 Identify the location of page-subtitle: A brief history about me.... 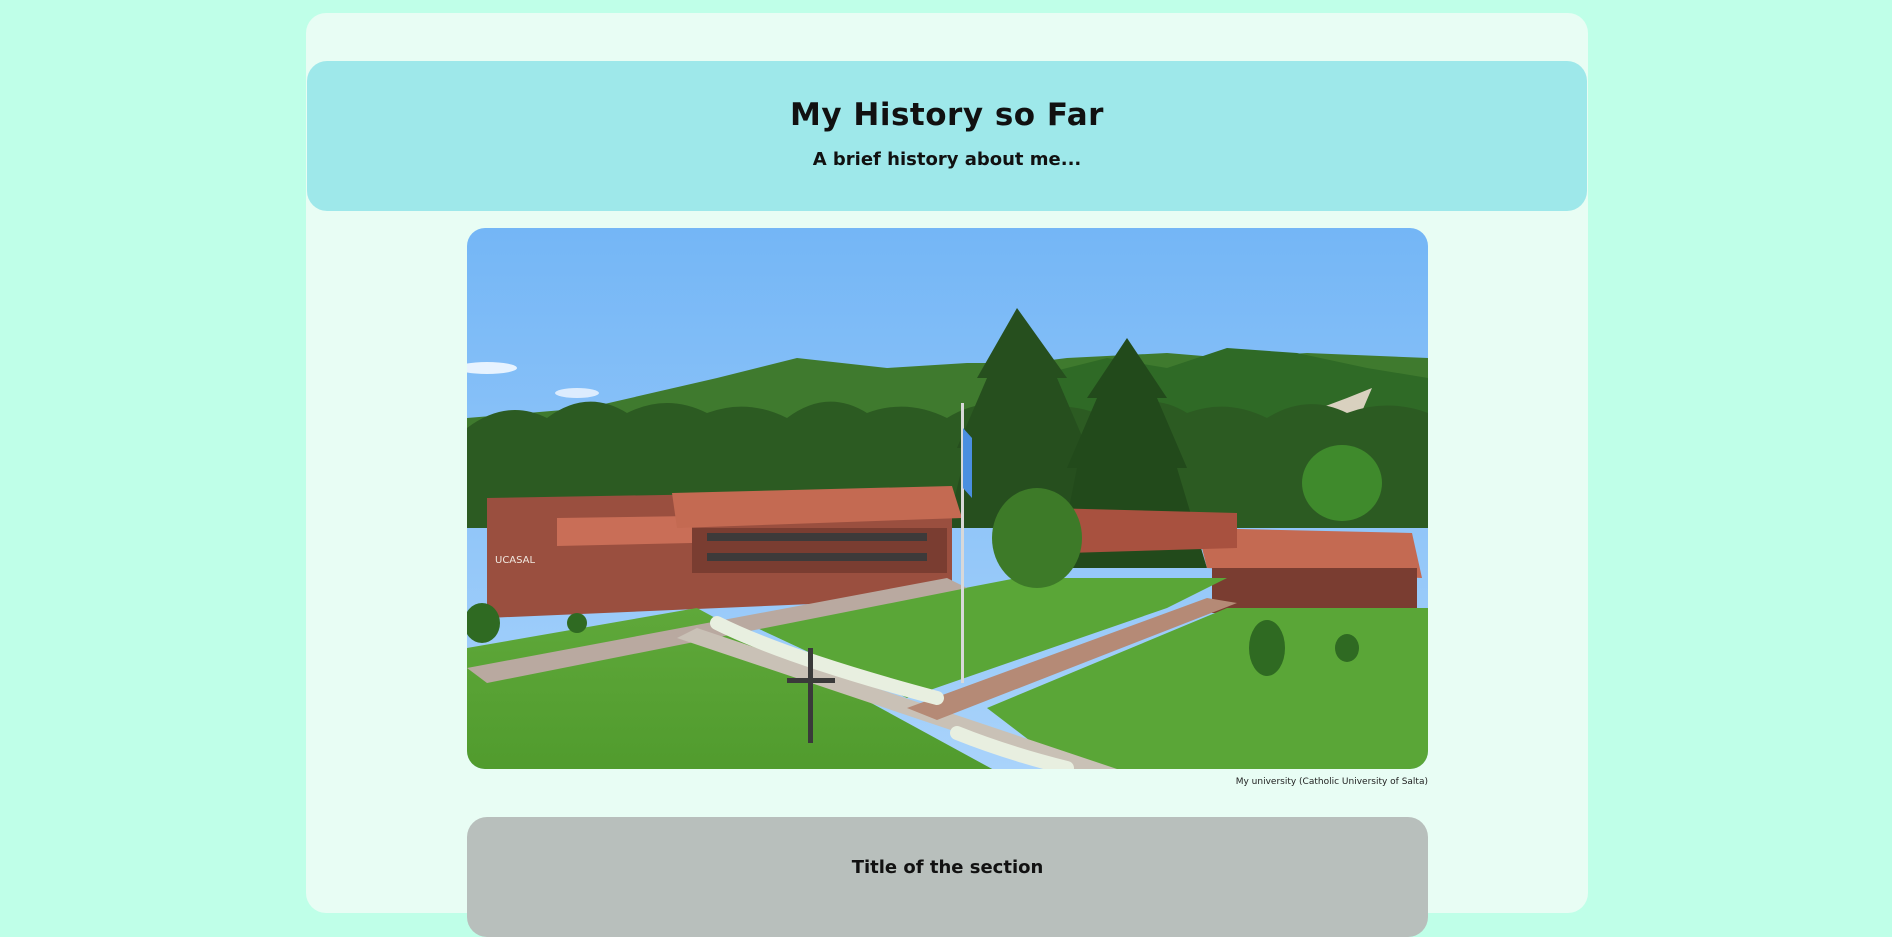
(947, 159).